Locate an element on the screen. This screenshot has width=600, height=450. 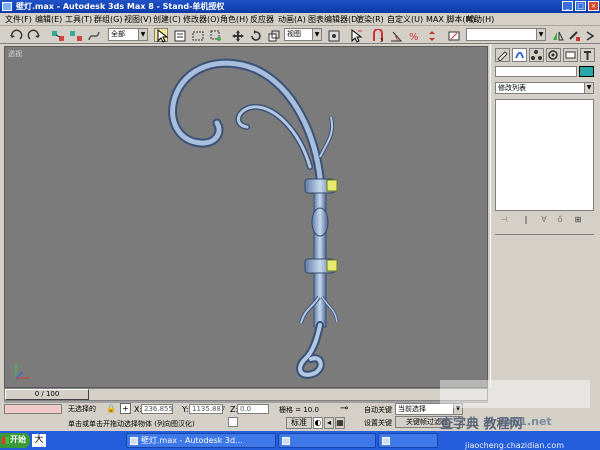
display-tab-icon is located at coordinates (570, 55).